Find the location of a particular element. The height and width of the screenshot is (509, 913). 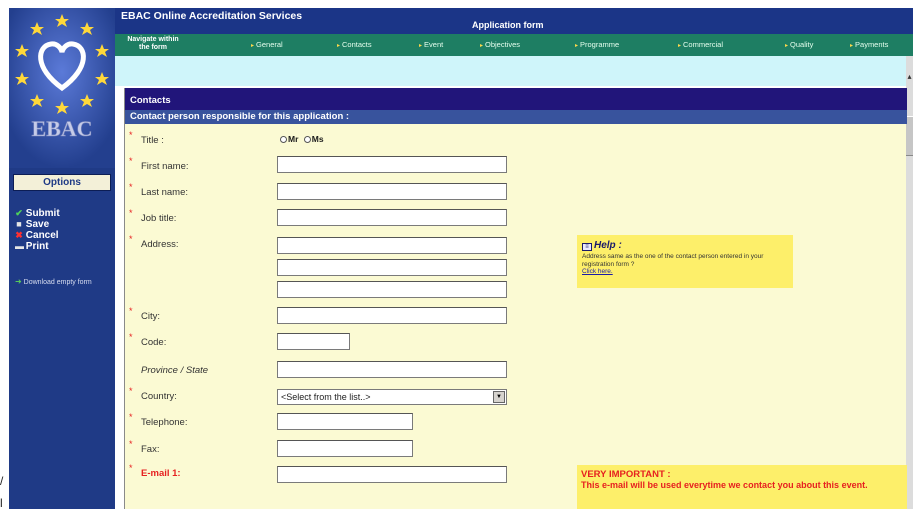

address-label: Address: is located at coordinates (160, 244).